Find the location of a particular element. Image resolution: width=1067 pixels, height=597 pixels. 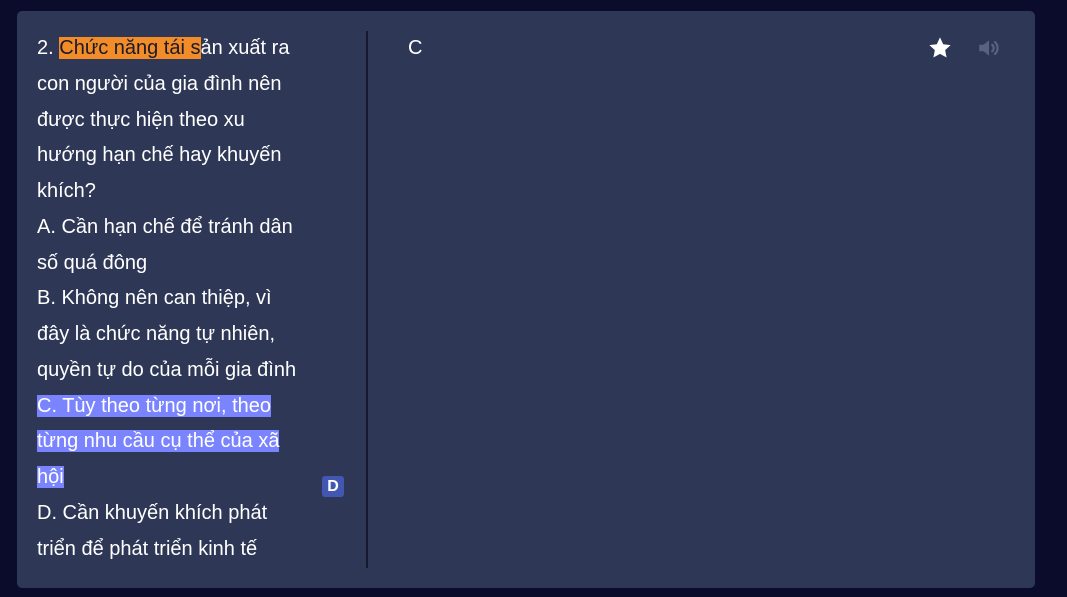

option-a-line: A. Cần hạn chế để tránh dân is located at coordinates (165, 226).